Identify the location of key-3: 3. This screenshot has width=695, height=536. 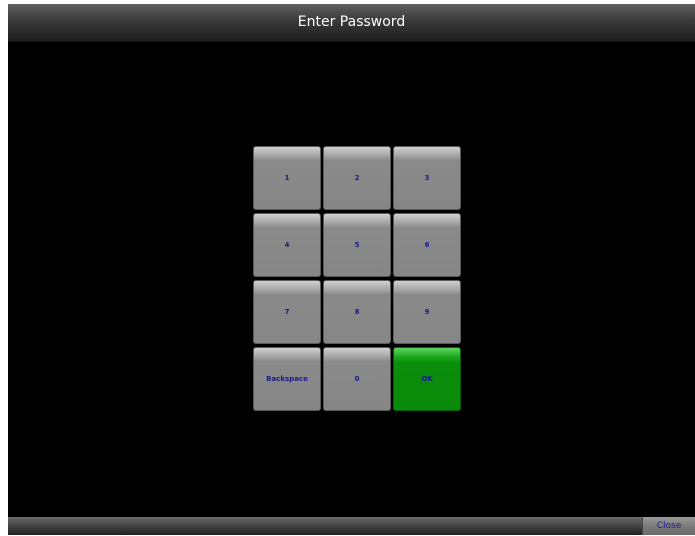
(427, 178).